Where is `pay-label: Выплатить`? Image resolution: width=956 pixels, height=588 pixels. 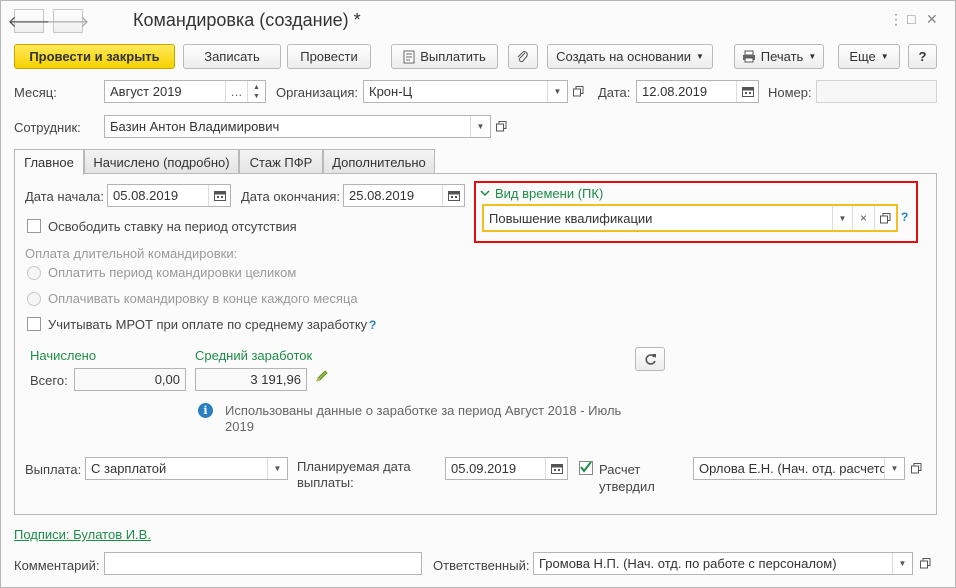 pay-label: Выплатить is located at coordinates (453, 56).